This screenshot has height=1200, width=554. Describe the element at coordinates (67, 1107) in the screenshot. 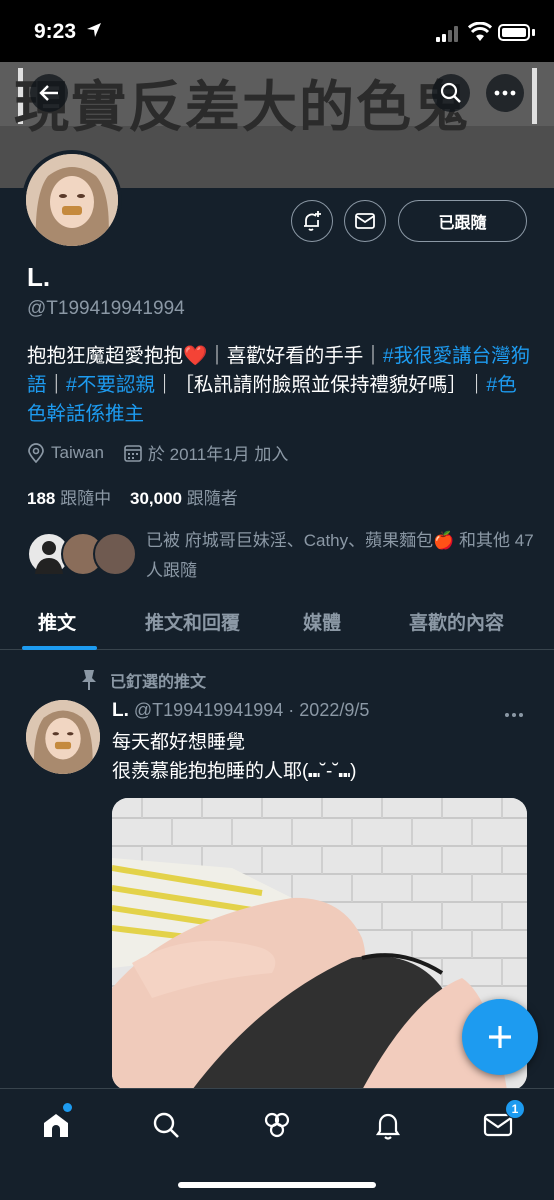

I see `home-notification-dot` at that location.